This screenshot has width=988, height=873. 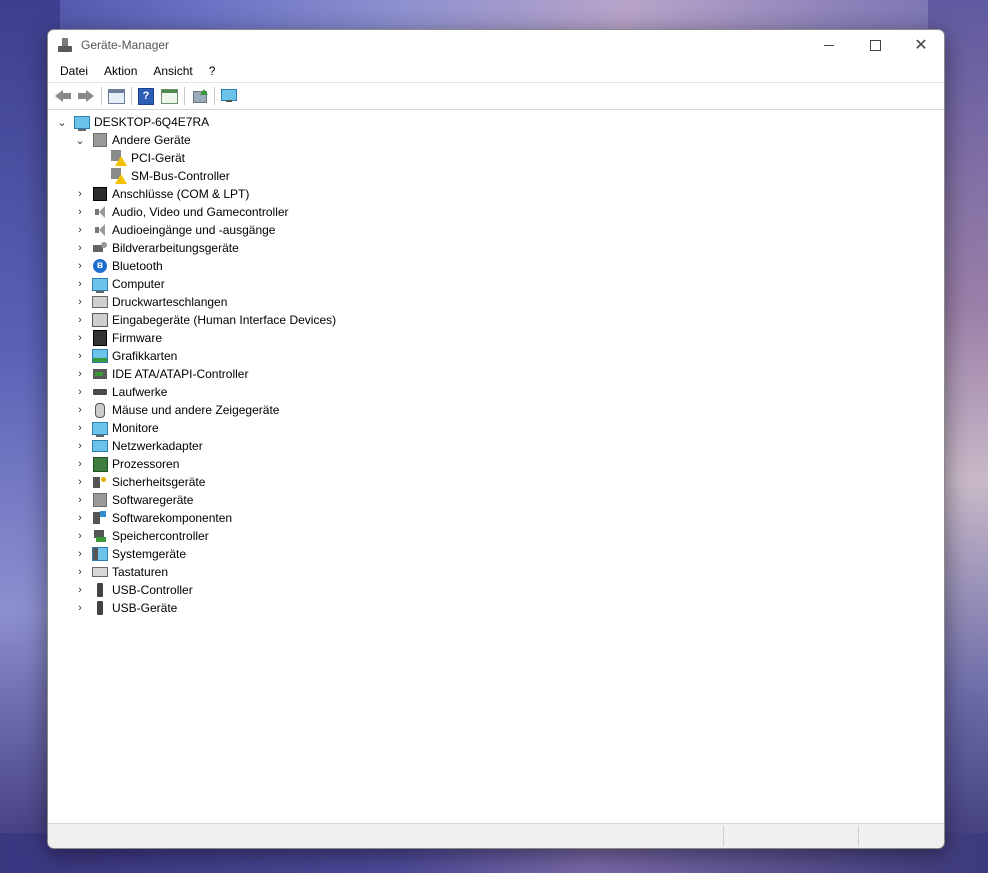 What do you see at coordinates (496, 212) in the screenshot?
I see `tree-category: › Audio, Video und Gamecontroller` at bounding box center [496, 212].